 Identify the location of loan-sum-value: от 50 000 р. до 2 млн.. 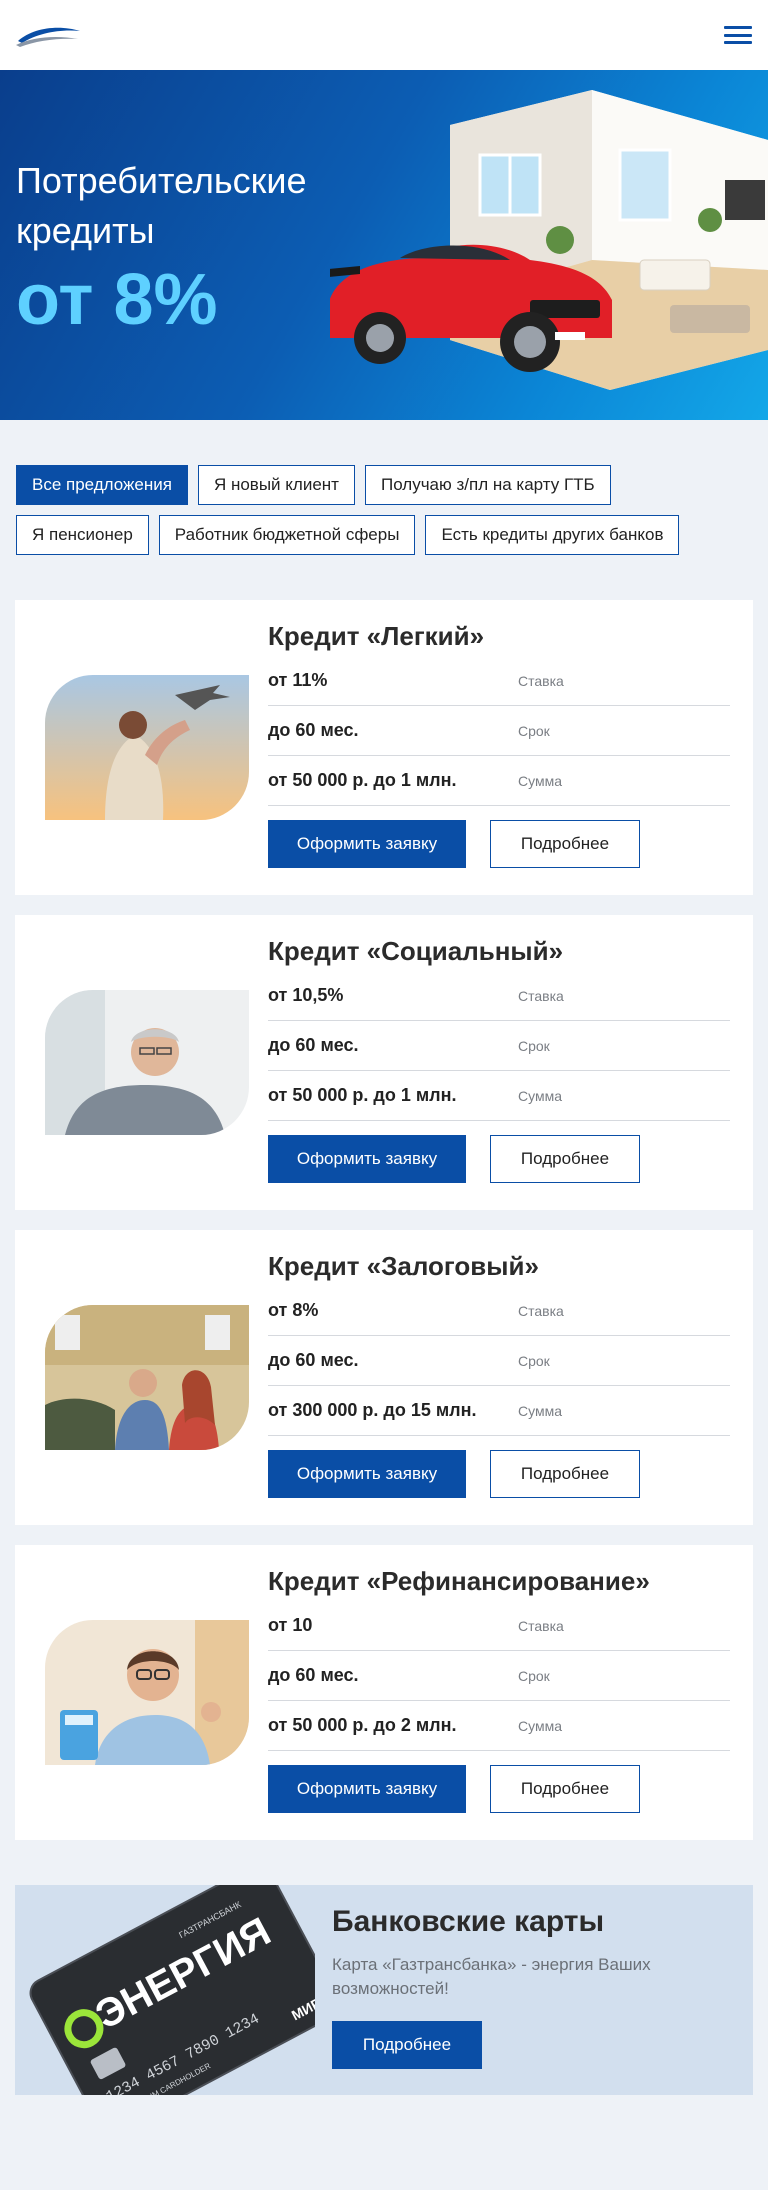
(362, 1725).